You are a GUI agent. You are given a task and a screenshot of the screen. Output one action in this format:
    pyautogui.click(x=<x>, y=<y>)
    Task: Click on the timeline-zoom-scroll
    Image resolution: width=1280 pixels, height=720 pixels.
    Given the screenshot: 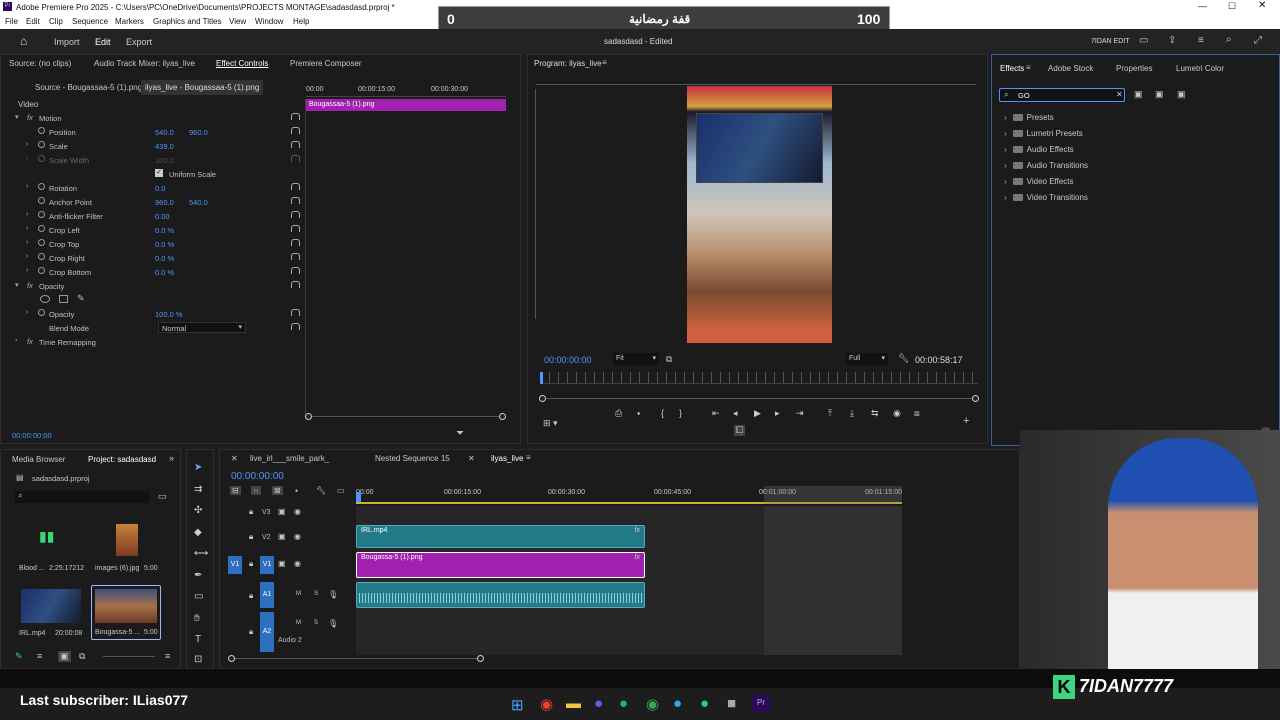 What is the action you would take?
    pyautogui.click(x=356, y=658)
    